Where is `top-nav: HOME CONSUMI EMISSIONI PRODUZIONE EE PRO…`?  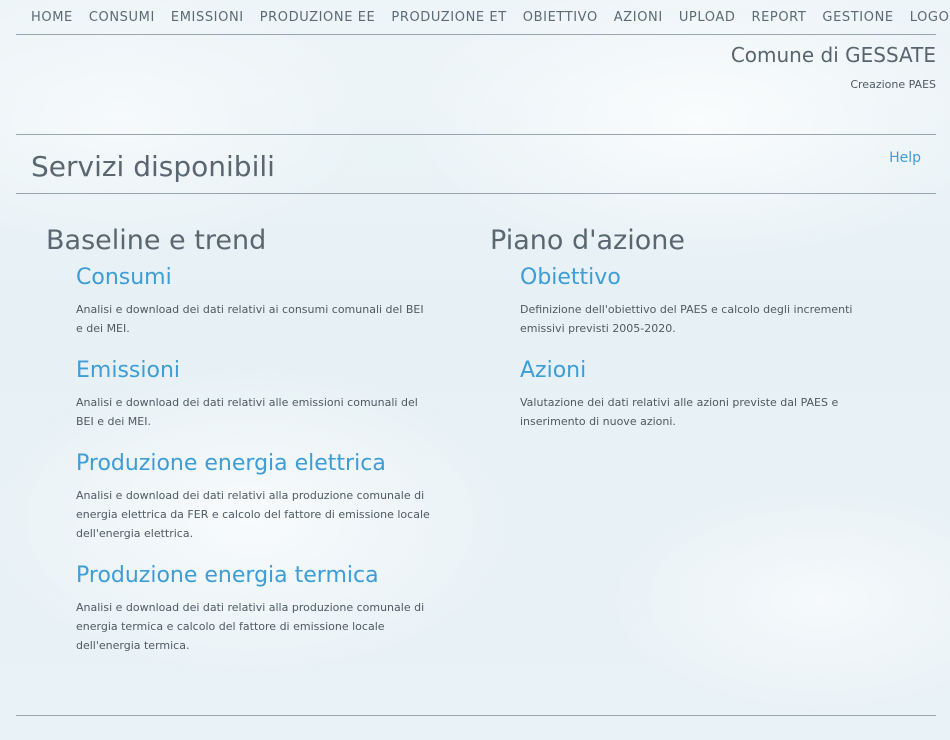
top-nav: HOME CONSUMI EMISSIONI PRODUZIONE EE PRO… is located at coordinates (483, 17).